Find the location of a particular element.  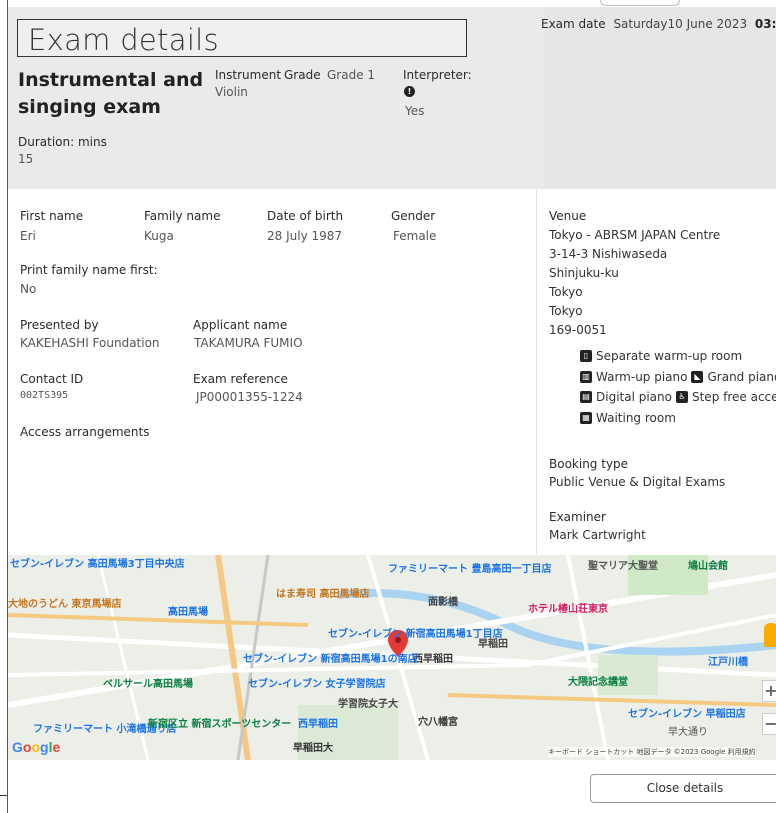

contact-id-value: 002TS395 is located at coordinates (44, 395).